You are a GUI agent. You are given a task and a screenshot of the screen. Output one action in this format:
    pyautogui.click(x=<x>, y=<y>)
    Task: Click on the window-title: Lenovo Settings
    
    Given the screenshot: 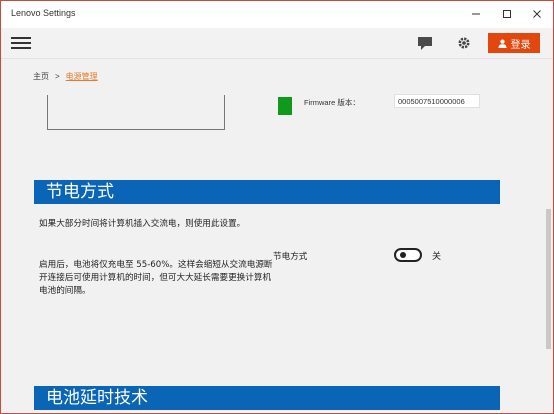 What is the action you would take?
    pyautogui.click(x=43, y=13)
    